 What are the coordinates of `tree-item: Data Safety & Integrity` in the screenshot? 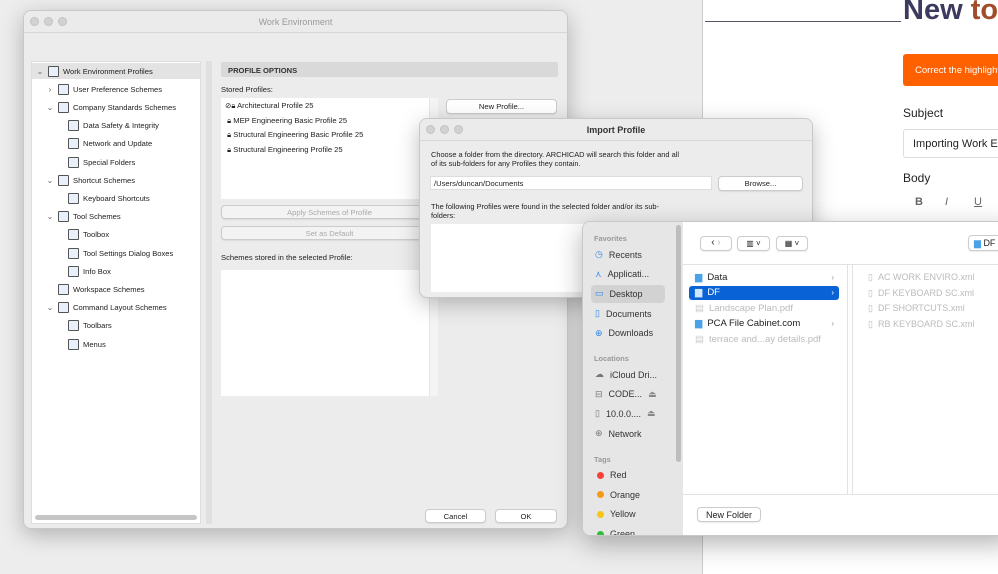 It's located at (107, 126).